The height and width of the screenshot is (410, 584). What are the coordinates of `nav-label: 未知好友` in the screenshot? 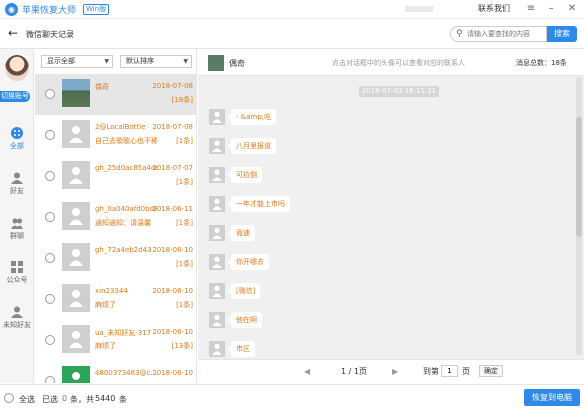 It's located at (17, 325).